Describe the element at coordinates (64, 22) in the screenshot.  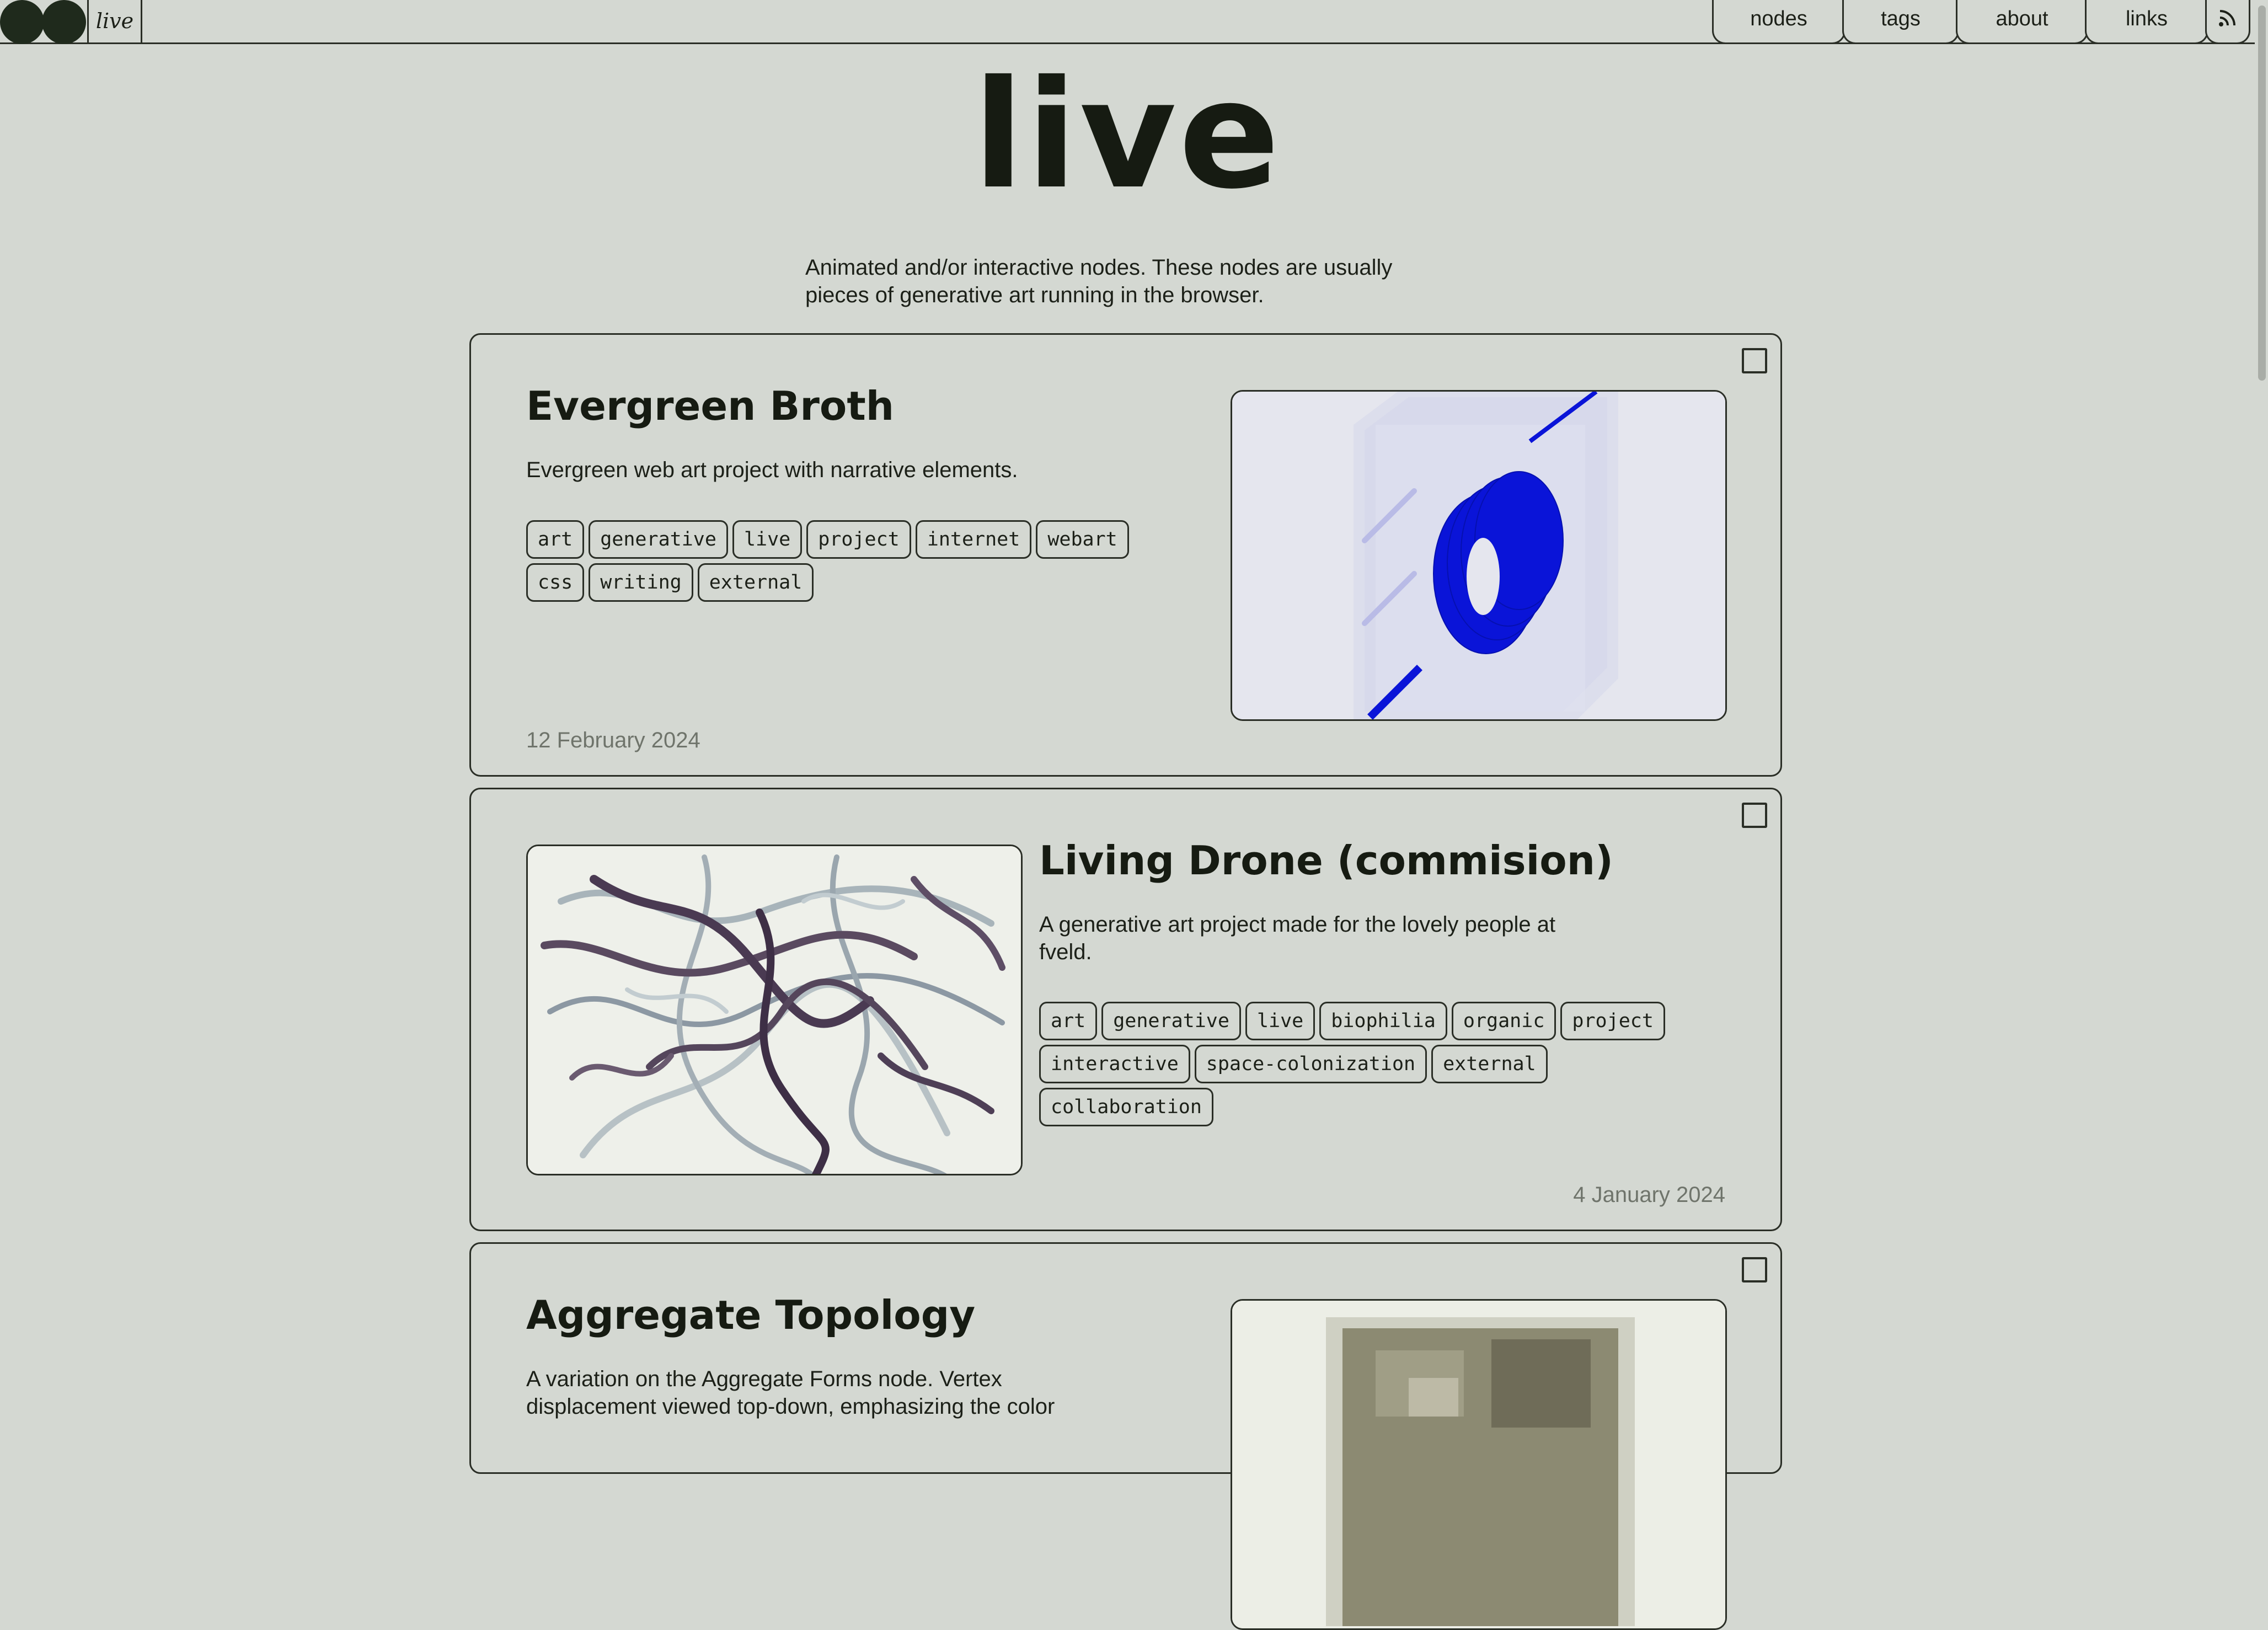
I see `logo-circle-right` at that location.